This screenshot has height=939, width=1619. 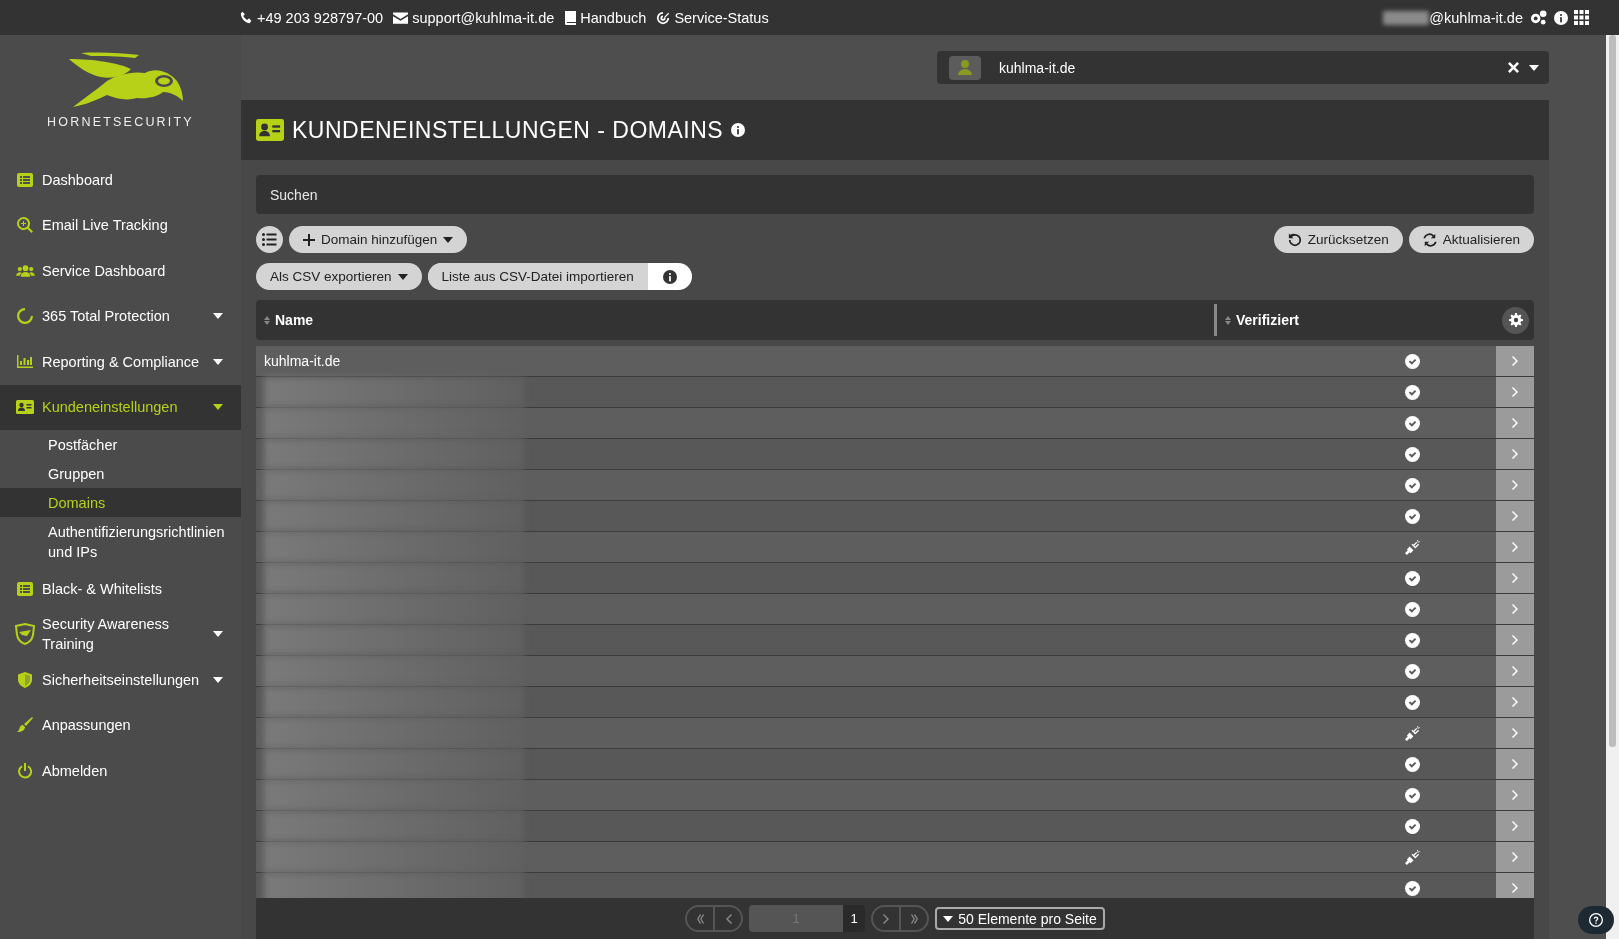 What do you see at coordinates (895, 194) in the screenshot?
I see `search-field: Suchen` at bounding box center [895, 194].